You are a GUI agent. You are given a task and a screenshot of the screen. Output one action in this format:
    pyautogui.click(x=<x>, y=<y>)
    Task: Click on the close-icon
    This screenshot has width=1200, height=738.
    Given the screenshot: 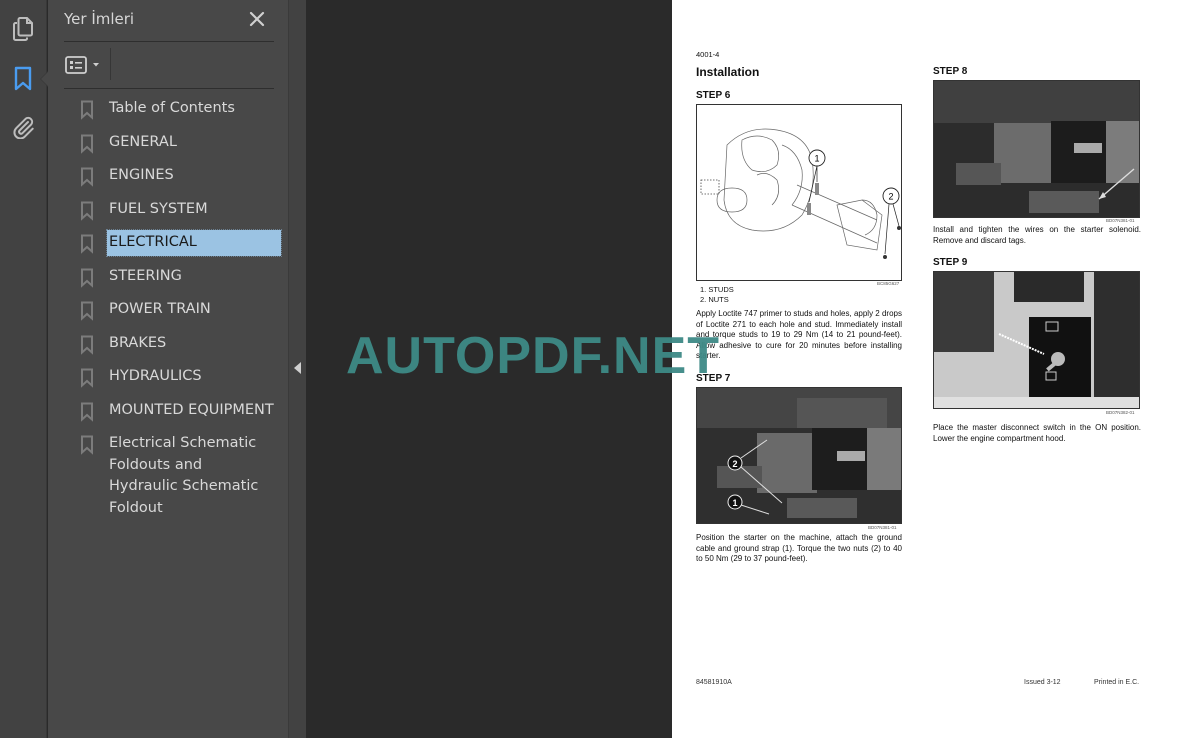 What is the action you would take?
    pyautogui.click(x=257, y=19)
    